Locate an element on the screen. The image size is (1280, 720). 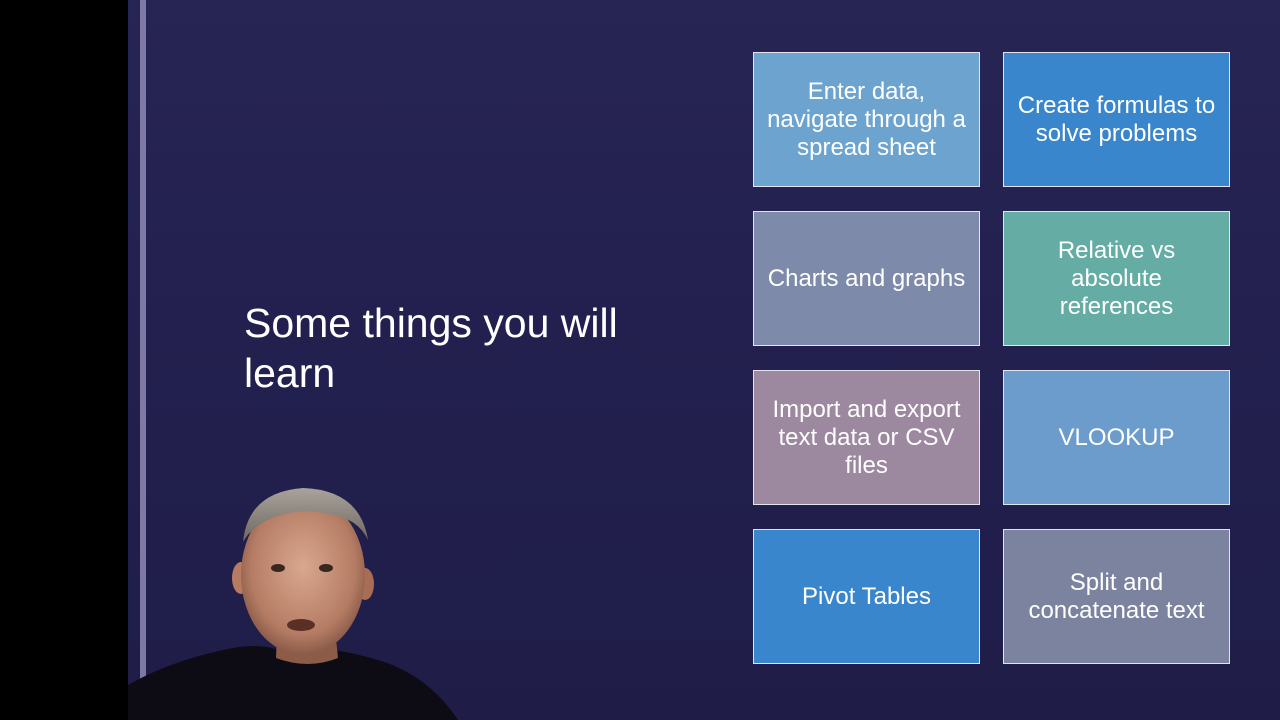
topic-tile-formulas: Create formulas to solve problems is located at coordinates (1116, 119).